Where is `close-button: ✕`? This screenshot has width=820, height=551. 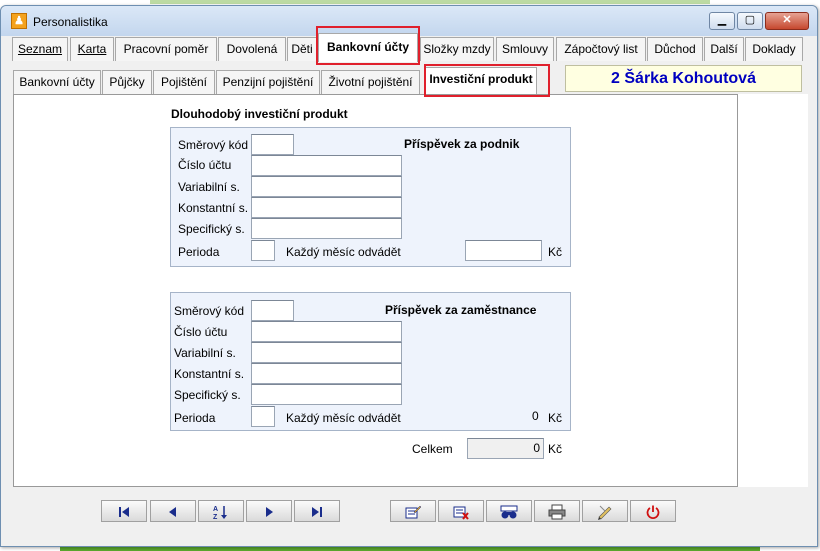 close-button: ✕ is located at coordinates (787, 21).